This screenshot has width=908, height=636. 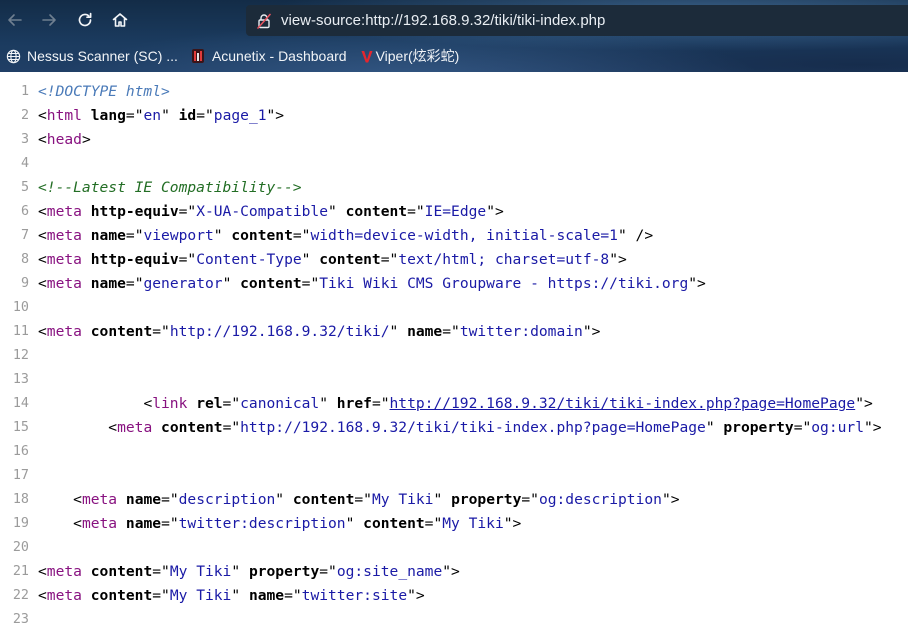 What do you see at coordinates (264, 21) in the screenshot?
I see `not-secure-icon` at bounding box center [264, 21].